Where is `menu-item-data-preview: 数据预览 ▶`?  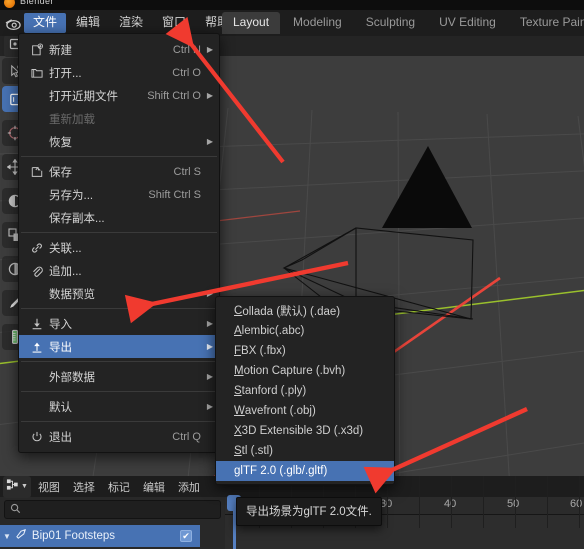 menu-item-data-preview: 数据预览 ▶ is located at coordinates (119, 293).